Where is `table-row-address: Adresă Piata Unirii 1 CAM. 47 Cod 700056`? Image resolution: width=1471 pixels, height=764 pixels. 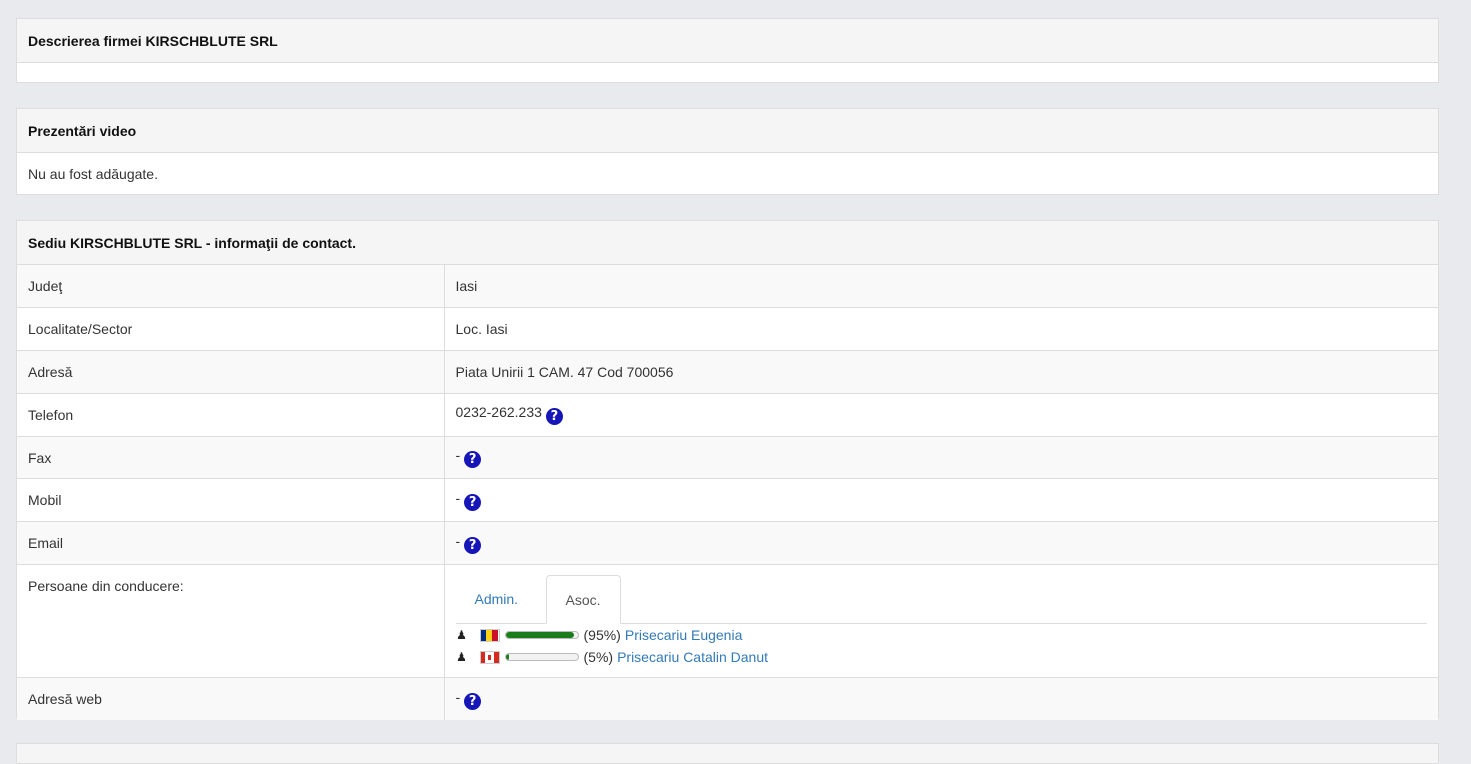 table-row-address: Adresă Piata Unirii 1 CAM. 47 Cod 700056 is located at coordinates (727, 372).